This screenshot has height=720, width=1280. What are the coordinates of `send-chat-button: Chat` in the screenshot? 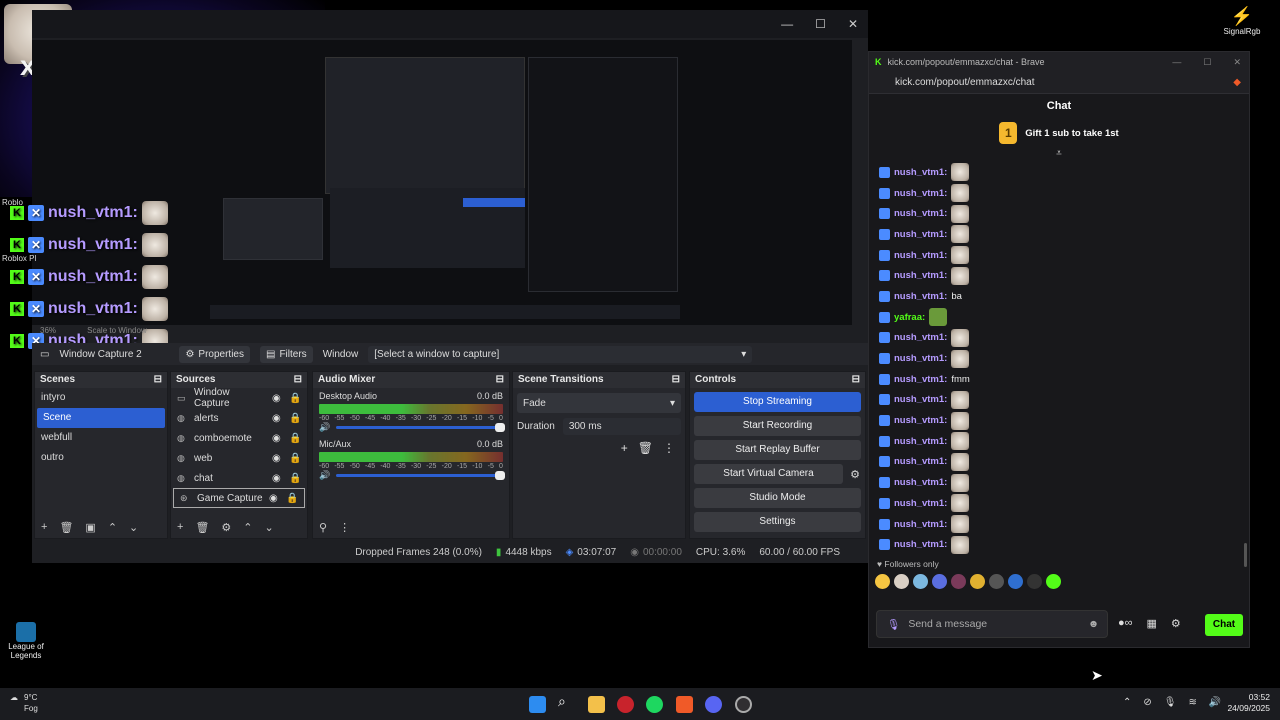 It's located at (1224, 625).